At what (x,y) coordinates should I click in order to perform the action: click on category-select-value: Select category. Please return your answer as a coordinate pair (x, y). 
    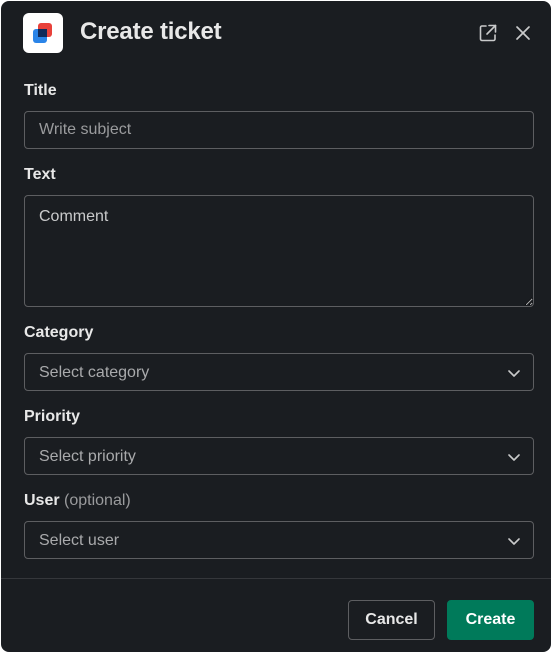
    Looking at the image, I should click on (94, 372).